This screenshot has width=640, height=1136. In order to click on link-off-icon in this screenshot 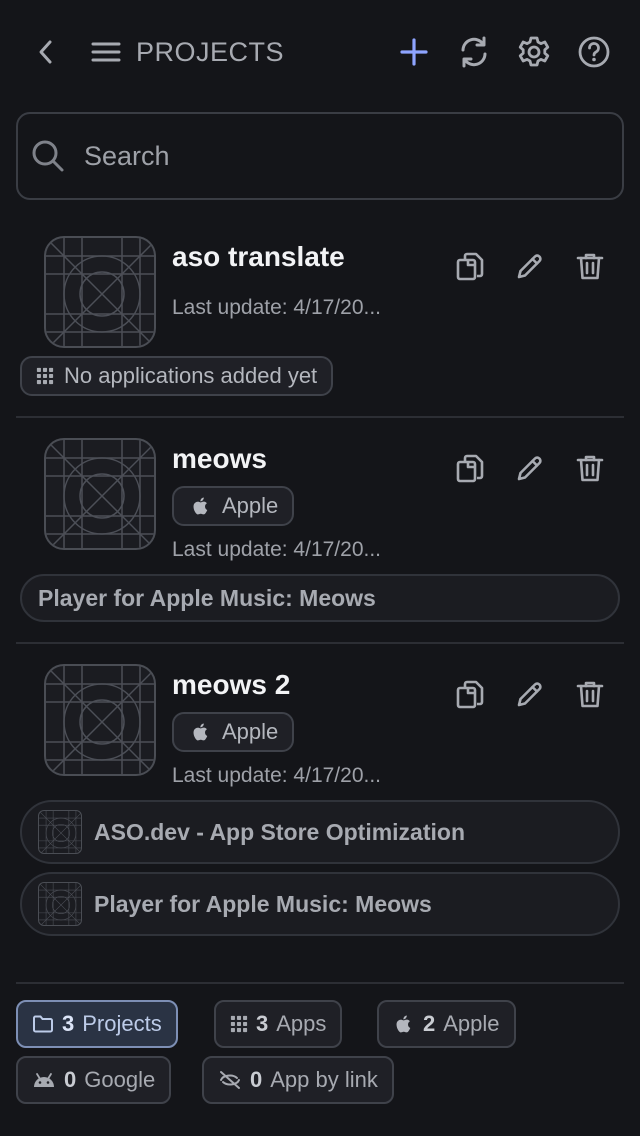, I will do `click(230, 1080)`.